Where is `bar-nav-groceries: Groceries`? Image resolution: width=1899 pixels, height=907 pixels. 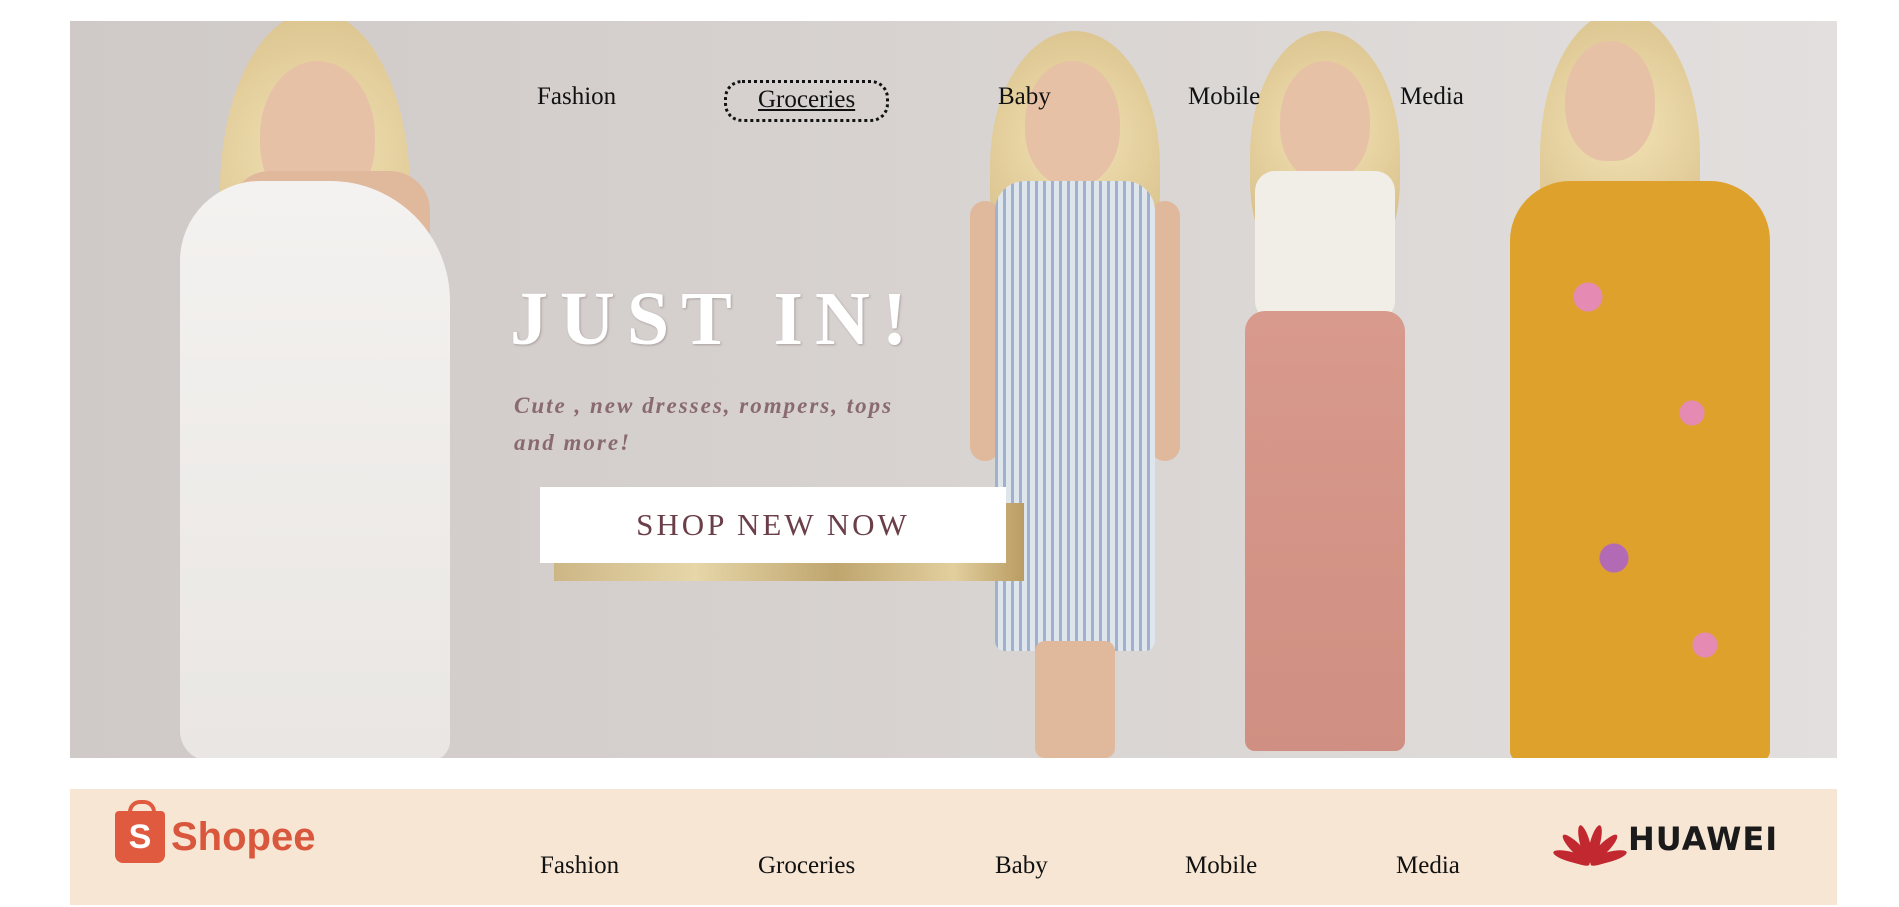 bar-nav-groceries: Groceries is located at coordinates (806, 866).